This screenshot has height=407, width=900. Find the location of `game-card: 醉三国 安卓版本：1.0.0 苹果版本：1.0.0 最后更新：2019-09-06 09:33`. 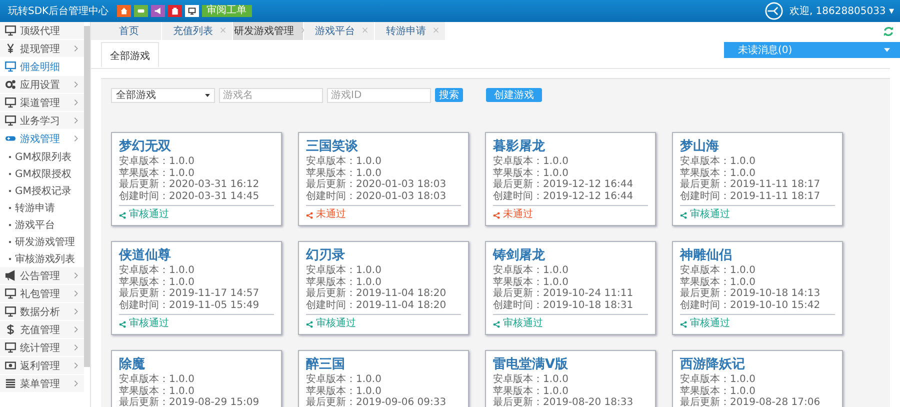

game-card: 醉三国 安卓版本：1.0.0 苹果版本：1.0.0 最后更新：2019-09-06 09:33 is located at coordinates (383, 378).